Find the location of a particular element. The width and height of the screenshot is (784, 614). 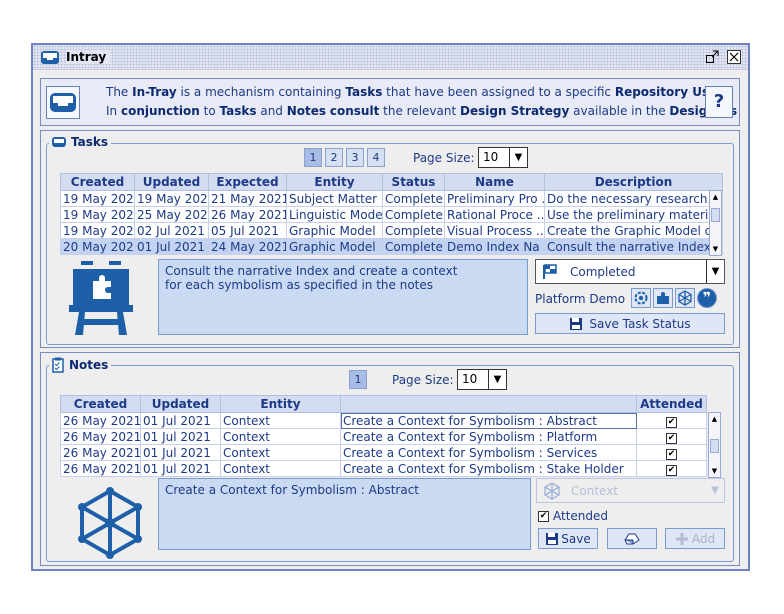

notes-column-header: Entity is located at coordinates (280, 404).